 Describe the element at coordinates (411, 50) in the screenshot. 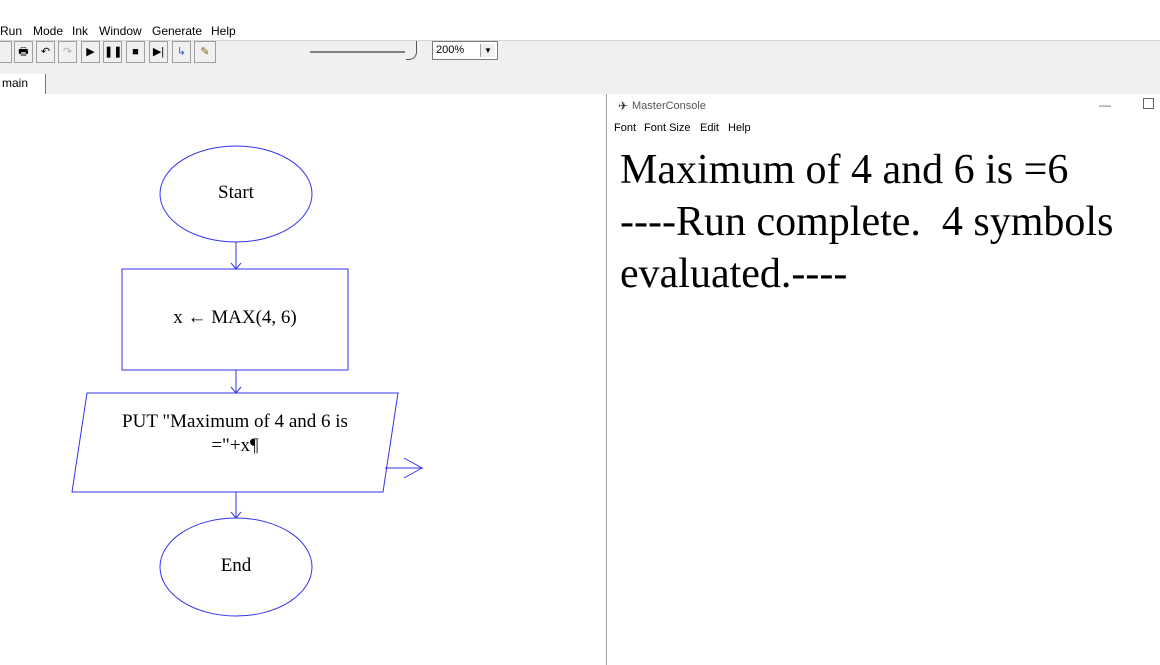

I see `zoom-slider-thumb` at that location.